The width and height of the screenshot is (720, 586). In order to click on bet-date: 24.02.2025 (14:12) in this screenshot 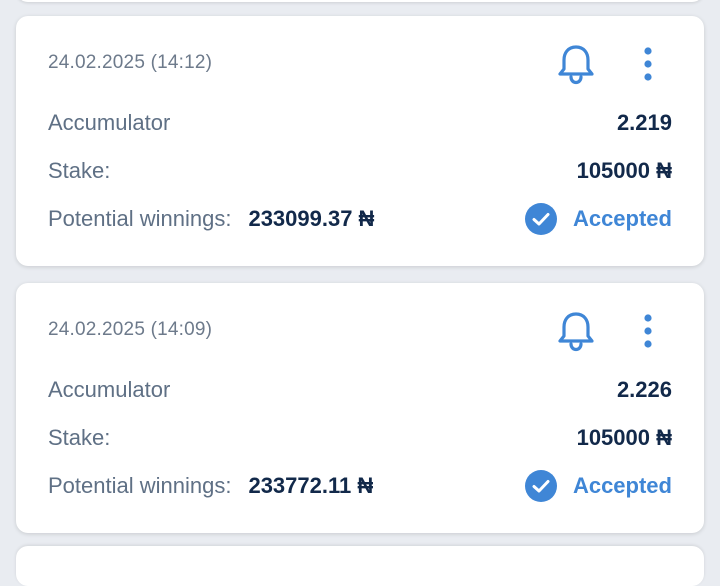, I will do `click(130, 62)`.